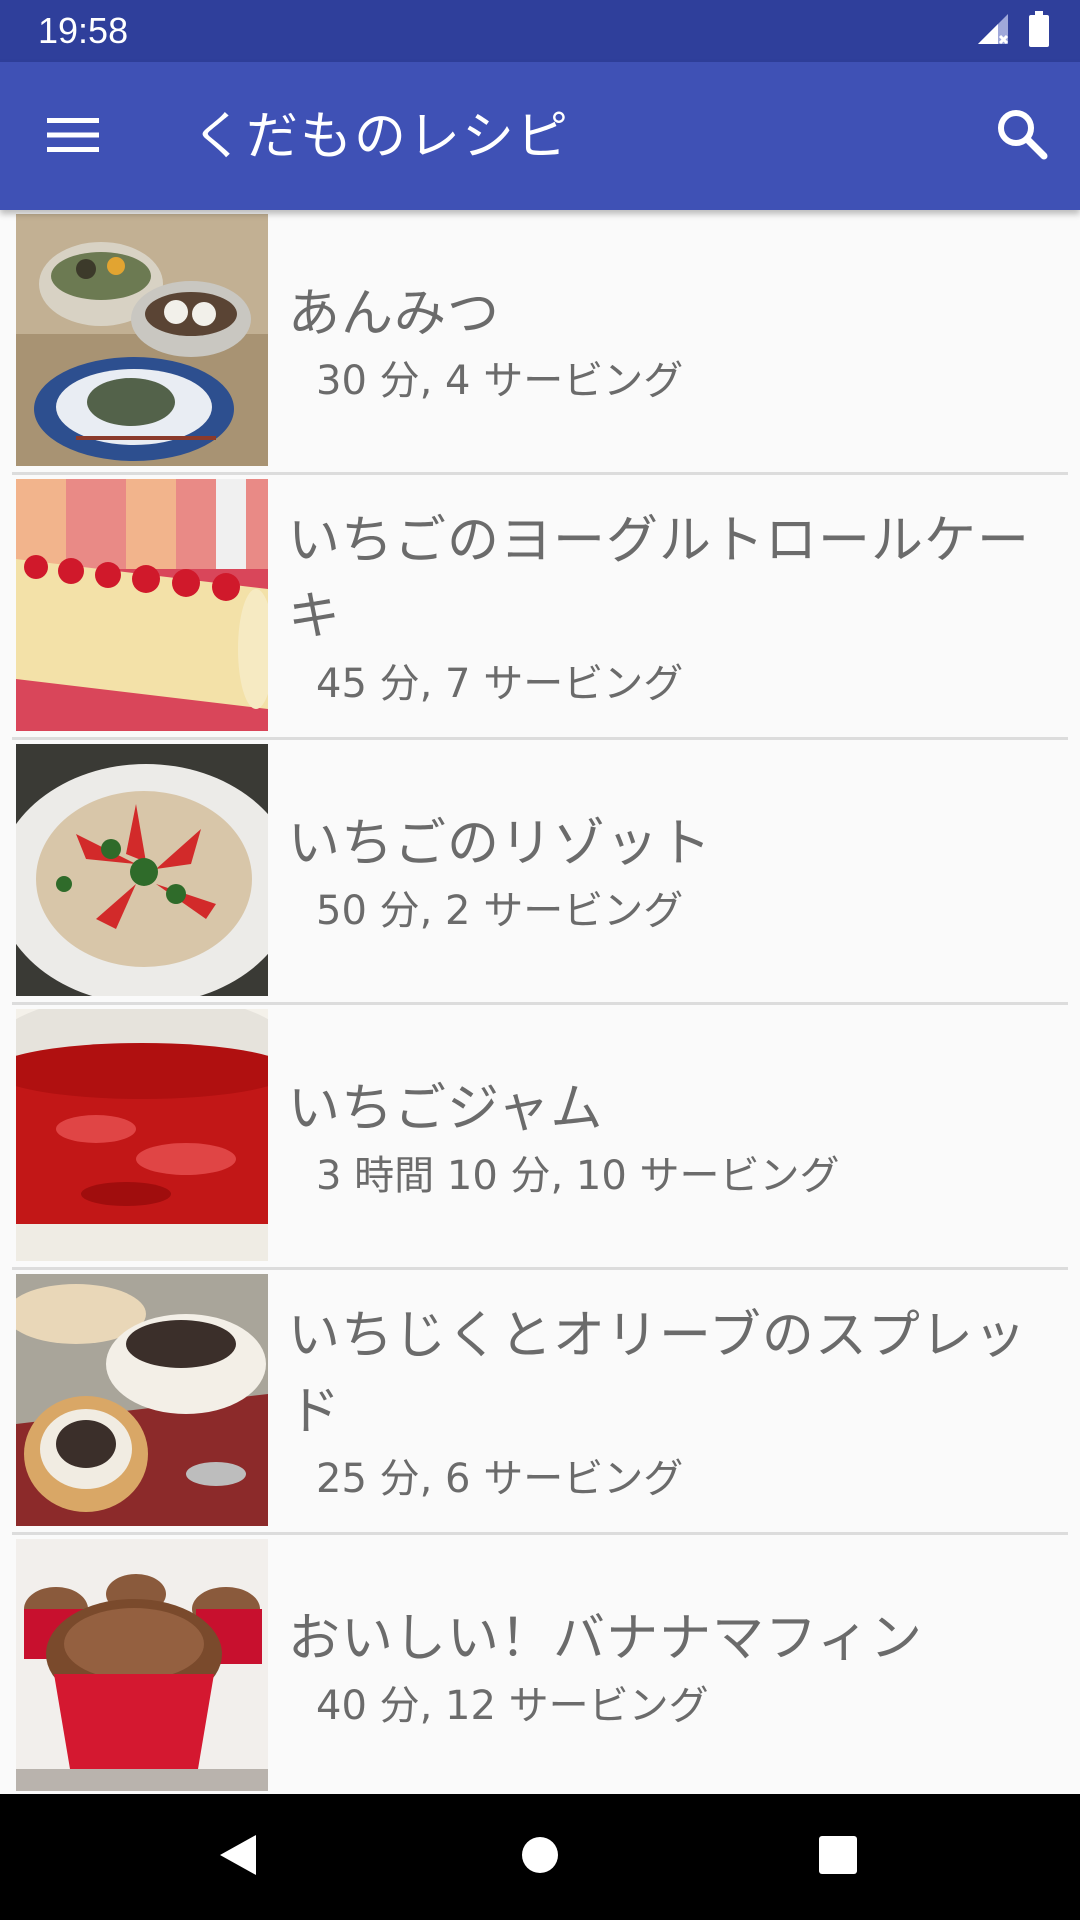 Image resolution: width=1080 pixels, height=1920 pixels. What do you see at coordinates (500, 844) in the screenshot?
I see `recipe-title: いちごのリゾット` at bounding box center [500, 844].